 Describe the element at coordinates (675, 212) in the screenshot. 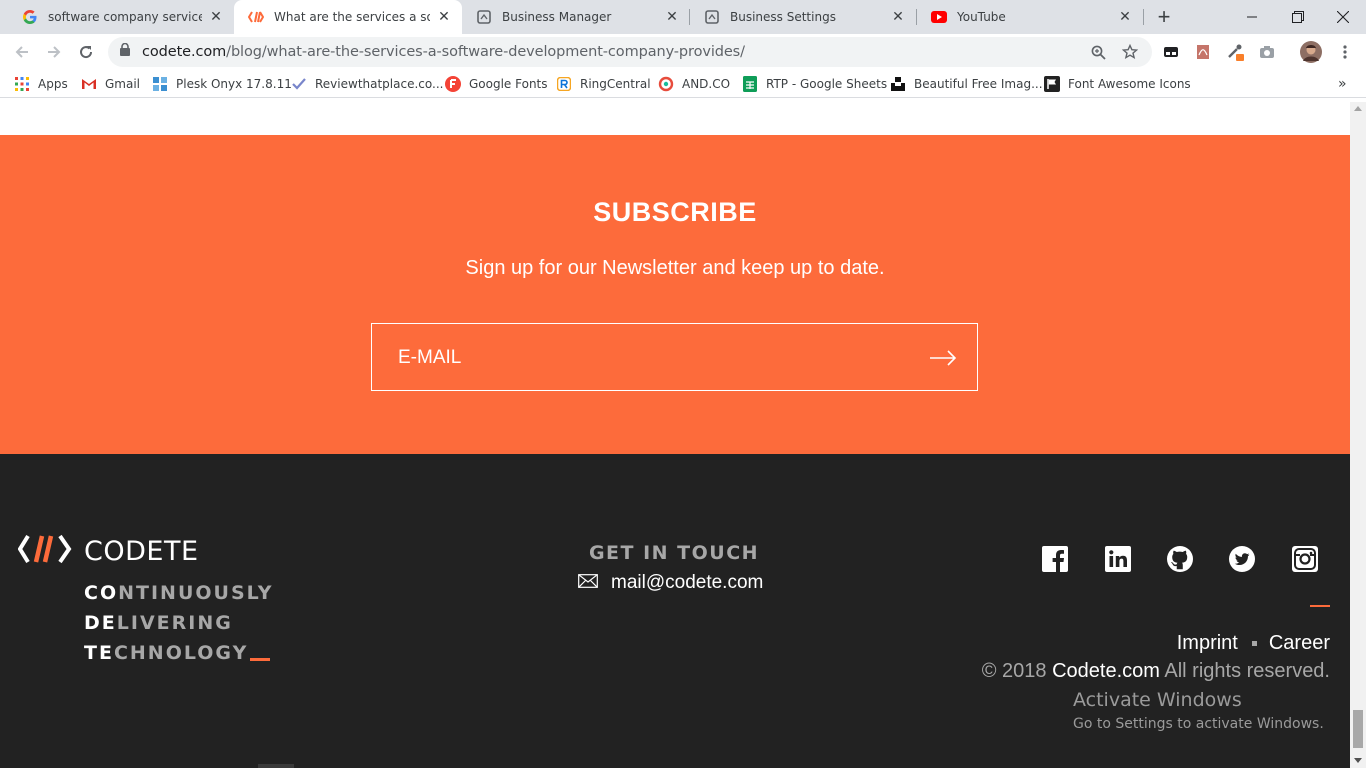

I see `subscribe-title: SUBSCRIBE` at that location.